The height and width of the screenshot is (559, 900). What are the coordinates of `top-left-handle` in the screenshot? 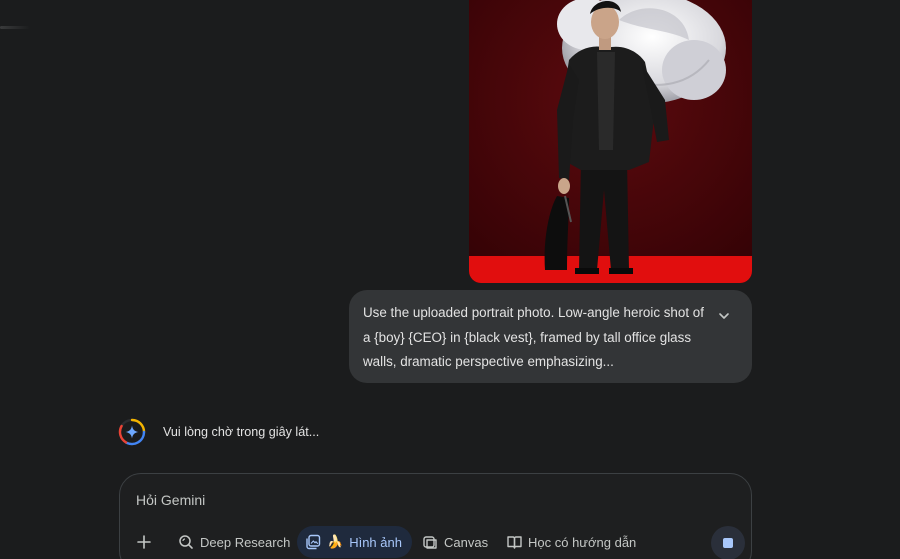 It's located at (15, 27).